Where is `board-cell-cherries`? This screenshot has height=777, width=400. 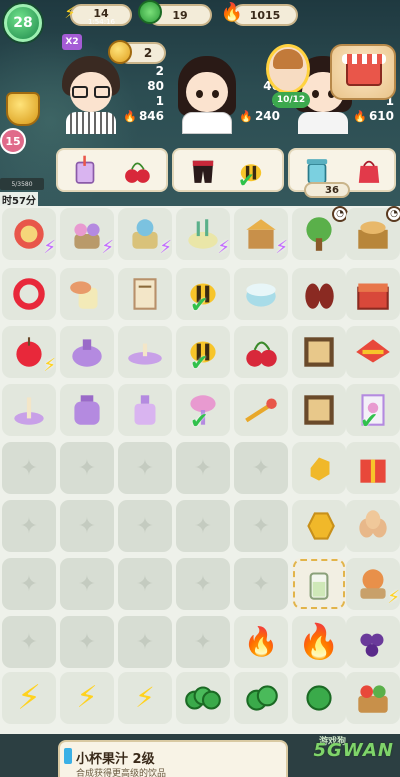 board-cell-cherries is located at coordinates (261, 352).